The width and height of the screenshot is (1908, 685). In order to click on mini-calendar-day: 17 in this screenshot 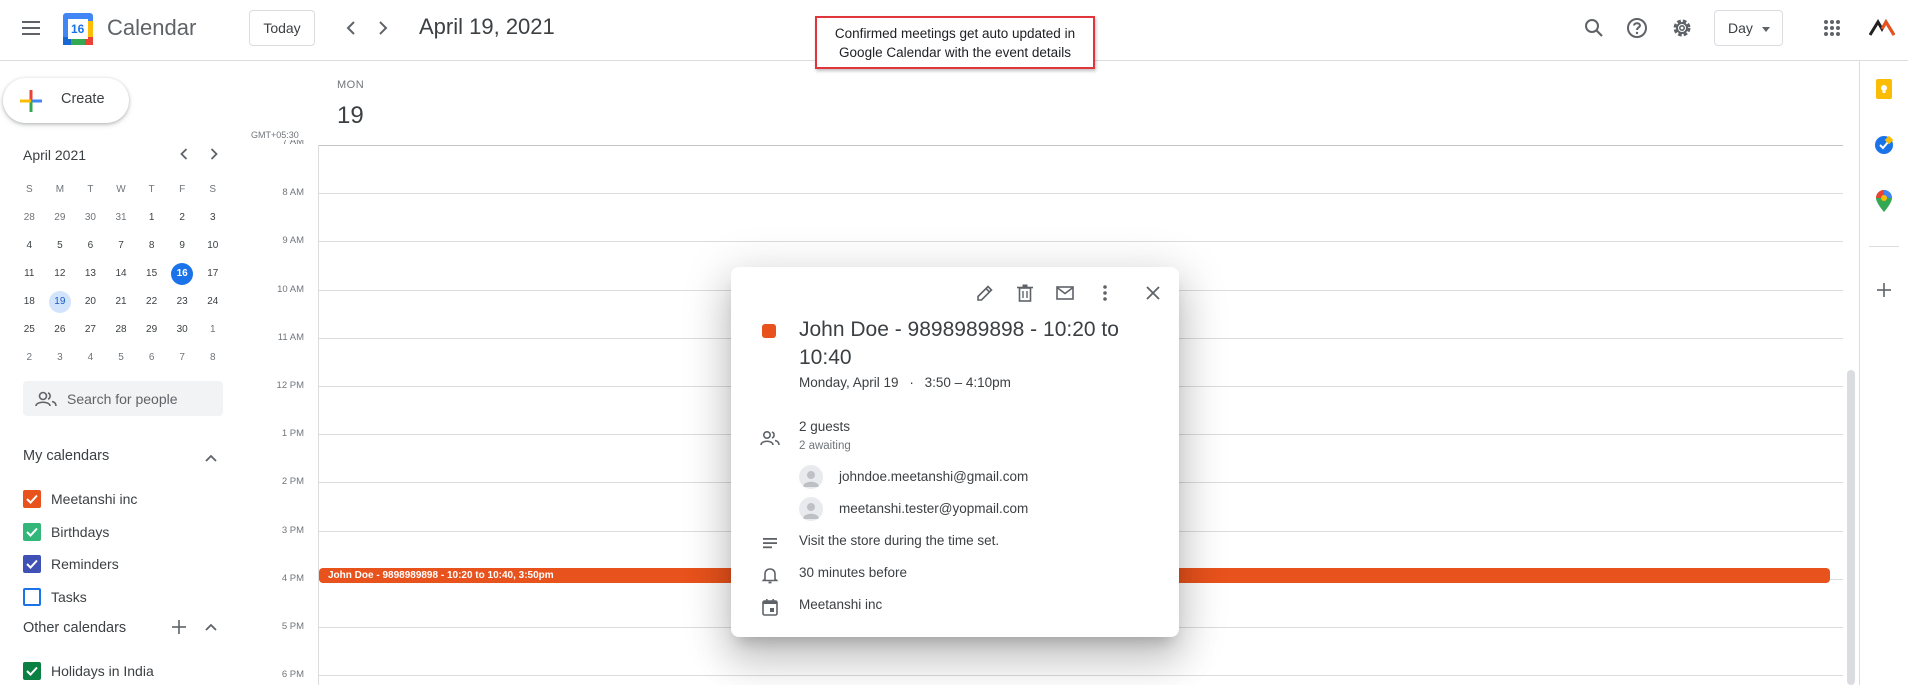, I will do `click(212, 274)`.